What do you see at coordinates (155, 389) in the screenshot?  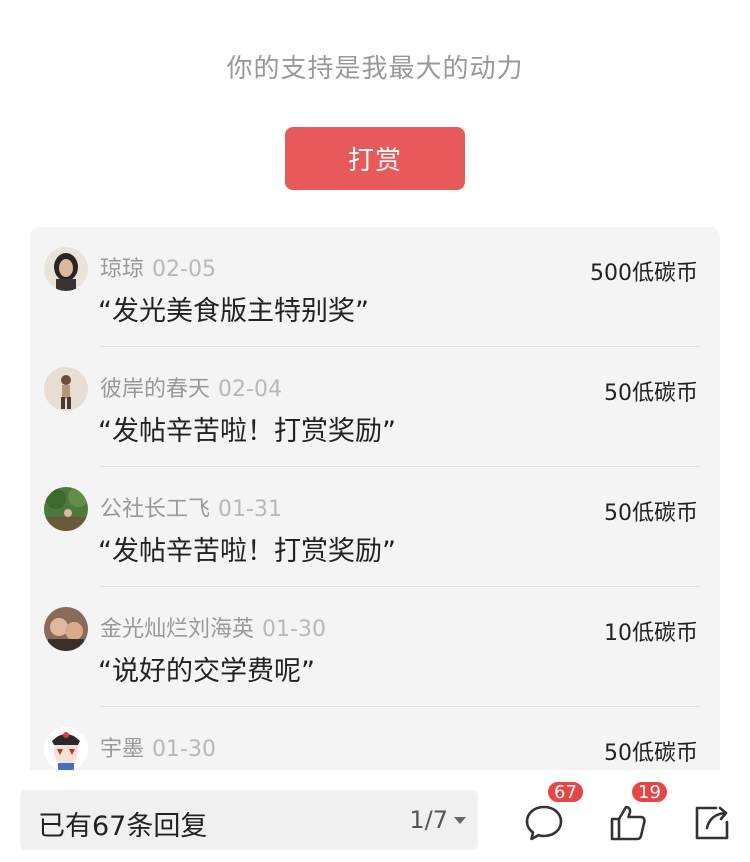 I see `user-name: 彼岸的春天` at bounding box center [155, 389].